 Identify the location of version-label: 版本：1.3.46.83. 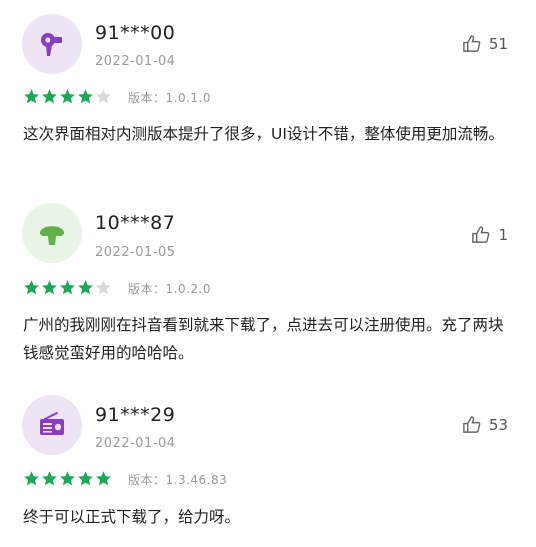
(178, 480).